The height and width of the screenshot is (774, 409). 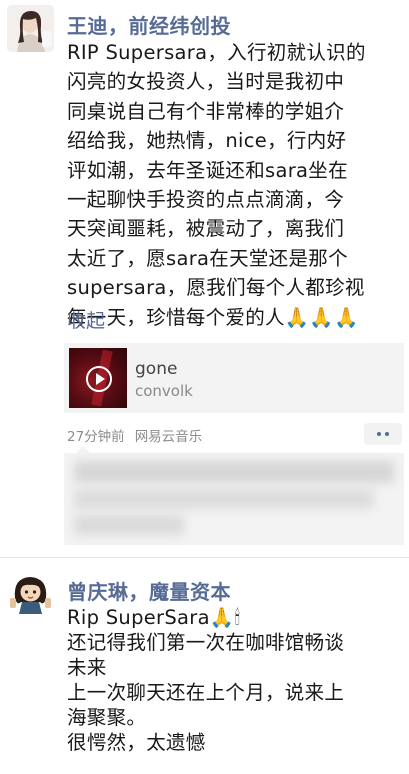 What do you see at coordinates (134, 435) in the screenshot?
I see `post-meta: 27分钟前 网易云音乐` at bounding box center [134, 435].